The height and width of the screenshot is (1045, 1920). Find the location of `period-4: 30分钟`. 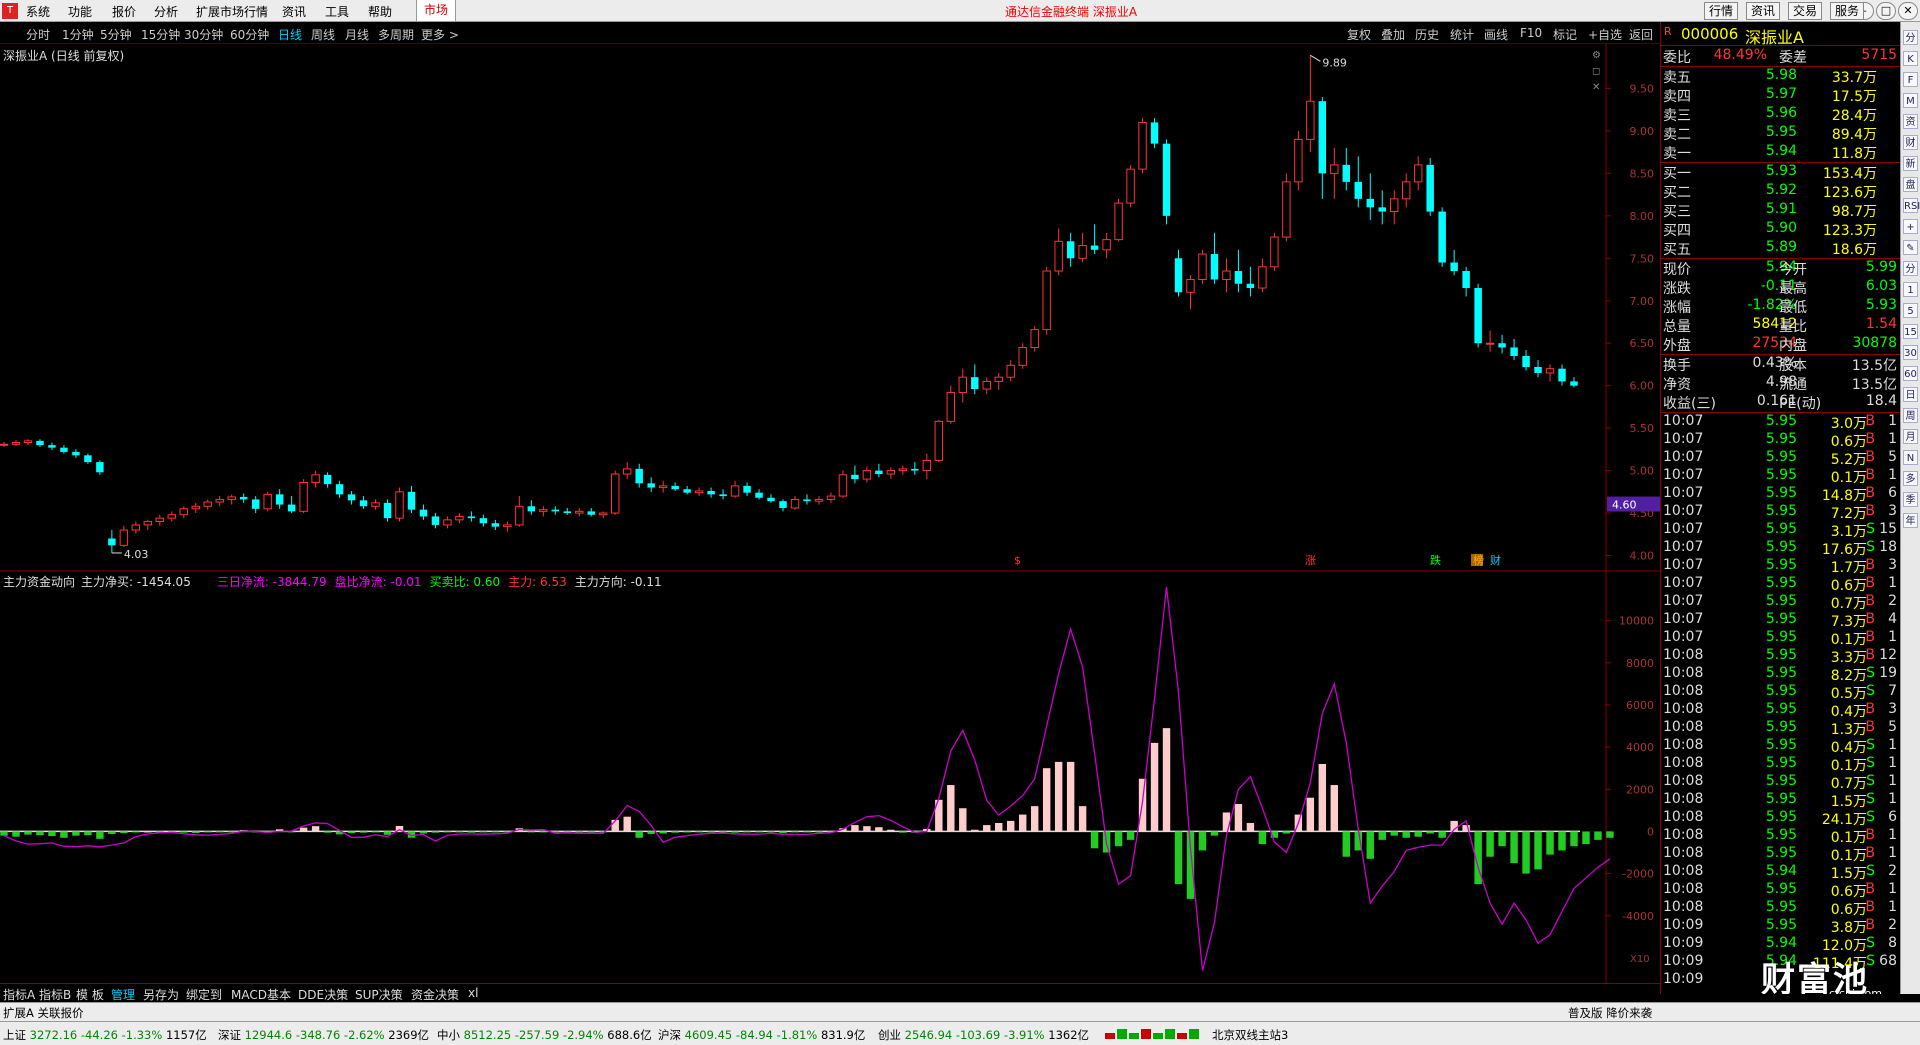

period-4: 30分钟 is located at coordinates (203, 34).